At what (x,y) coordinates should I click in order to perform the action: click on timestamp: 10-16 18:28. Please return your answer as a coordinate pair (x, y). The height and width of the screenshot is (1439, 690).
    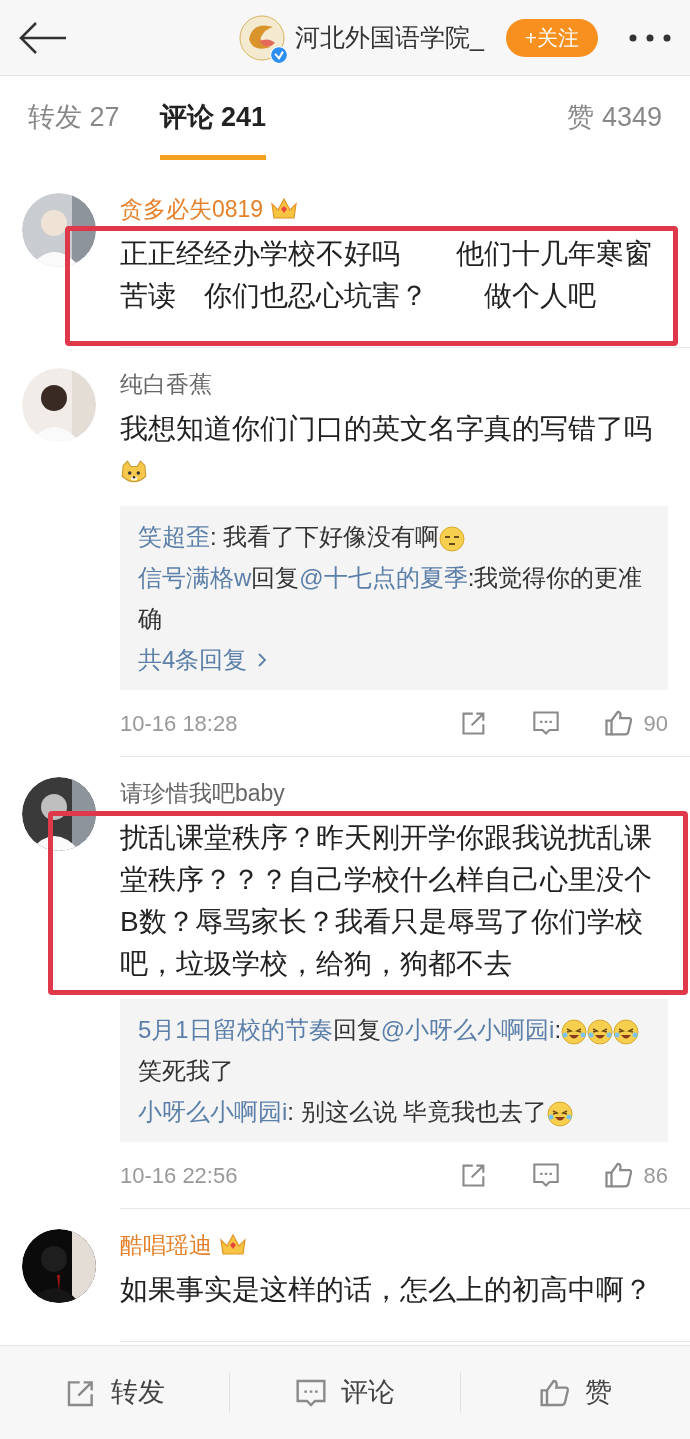
    Looking at the image, I should click on (179, 723).